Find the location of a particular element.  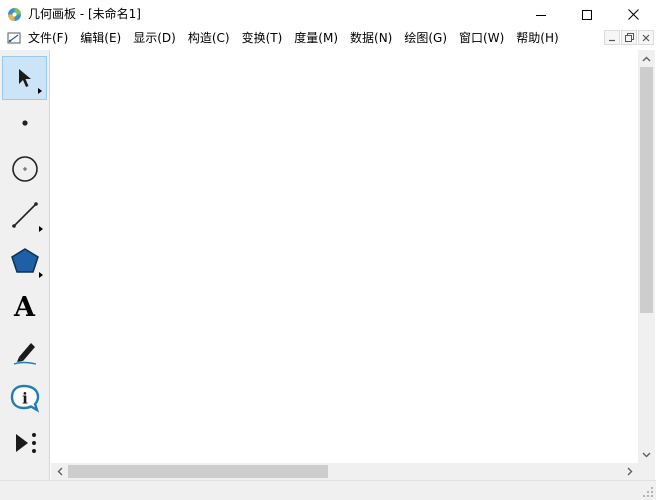

resize-grip-icon is located at coordinates (648, 492).